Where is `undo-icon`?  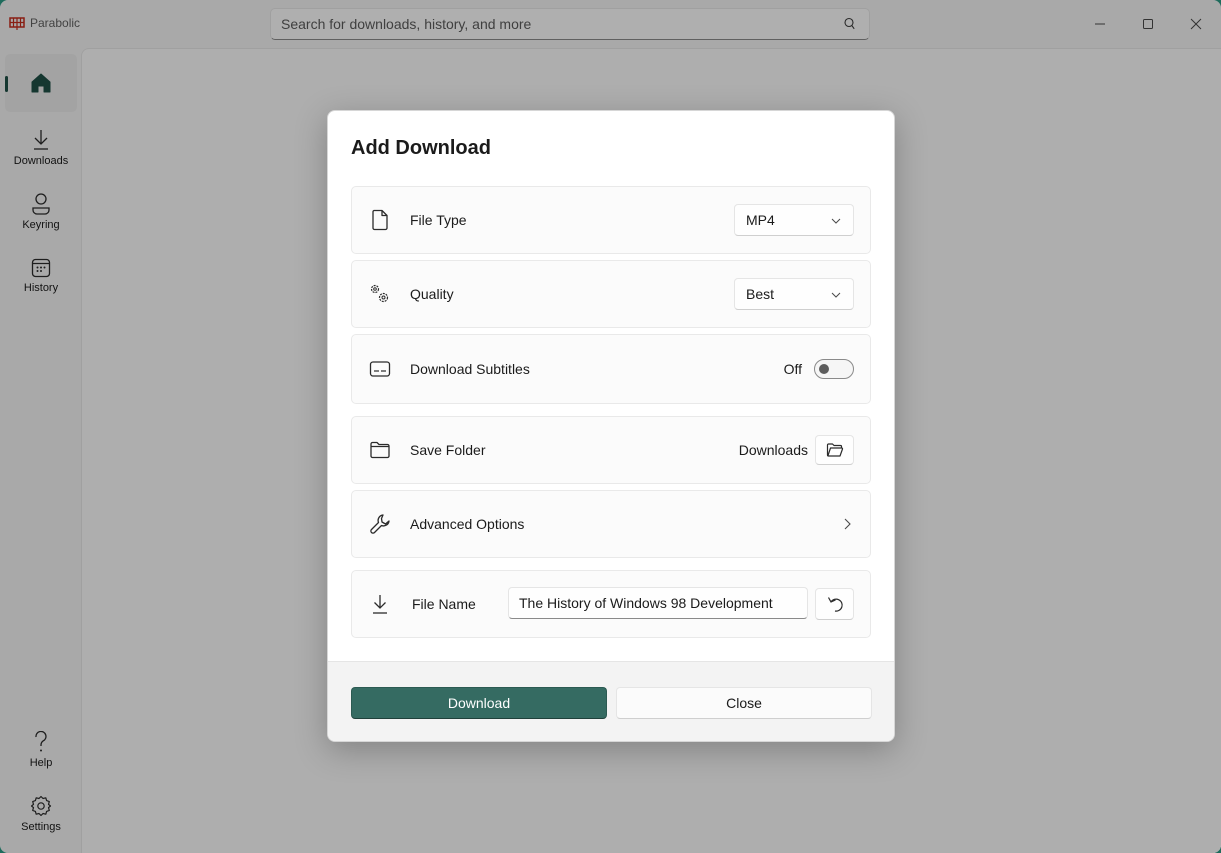 undo-icon is located at coordinates (835, 604).